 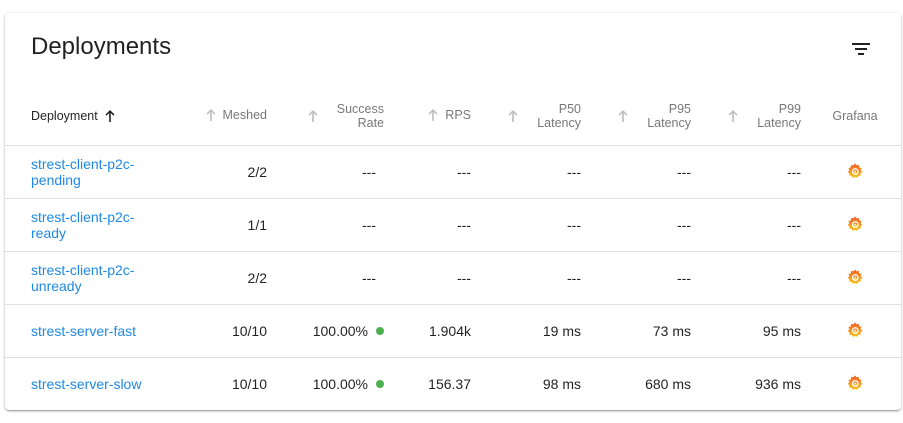 What do you see at coordinates (88, 172) in the screenshot?
I see `deployment-link: strest-client-p2c-pending` at bounding box center [88, 172].